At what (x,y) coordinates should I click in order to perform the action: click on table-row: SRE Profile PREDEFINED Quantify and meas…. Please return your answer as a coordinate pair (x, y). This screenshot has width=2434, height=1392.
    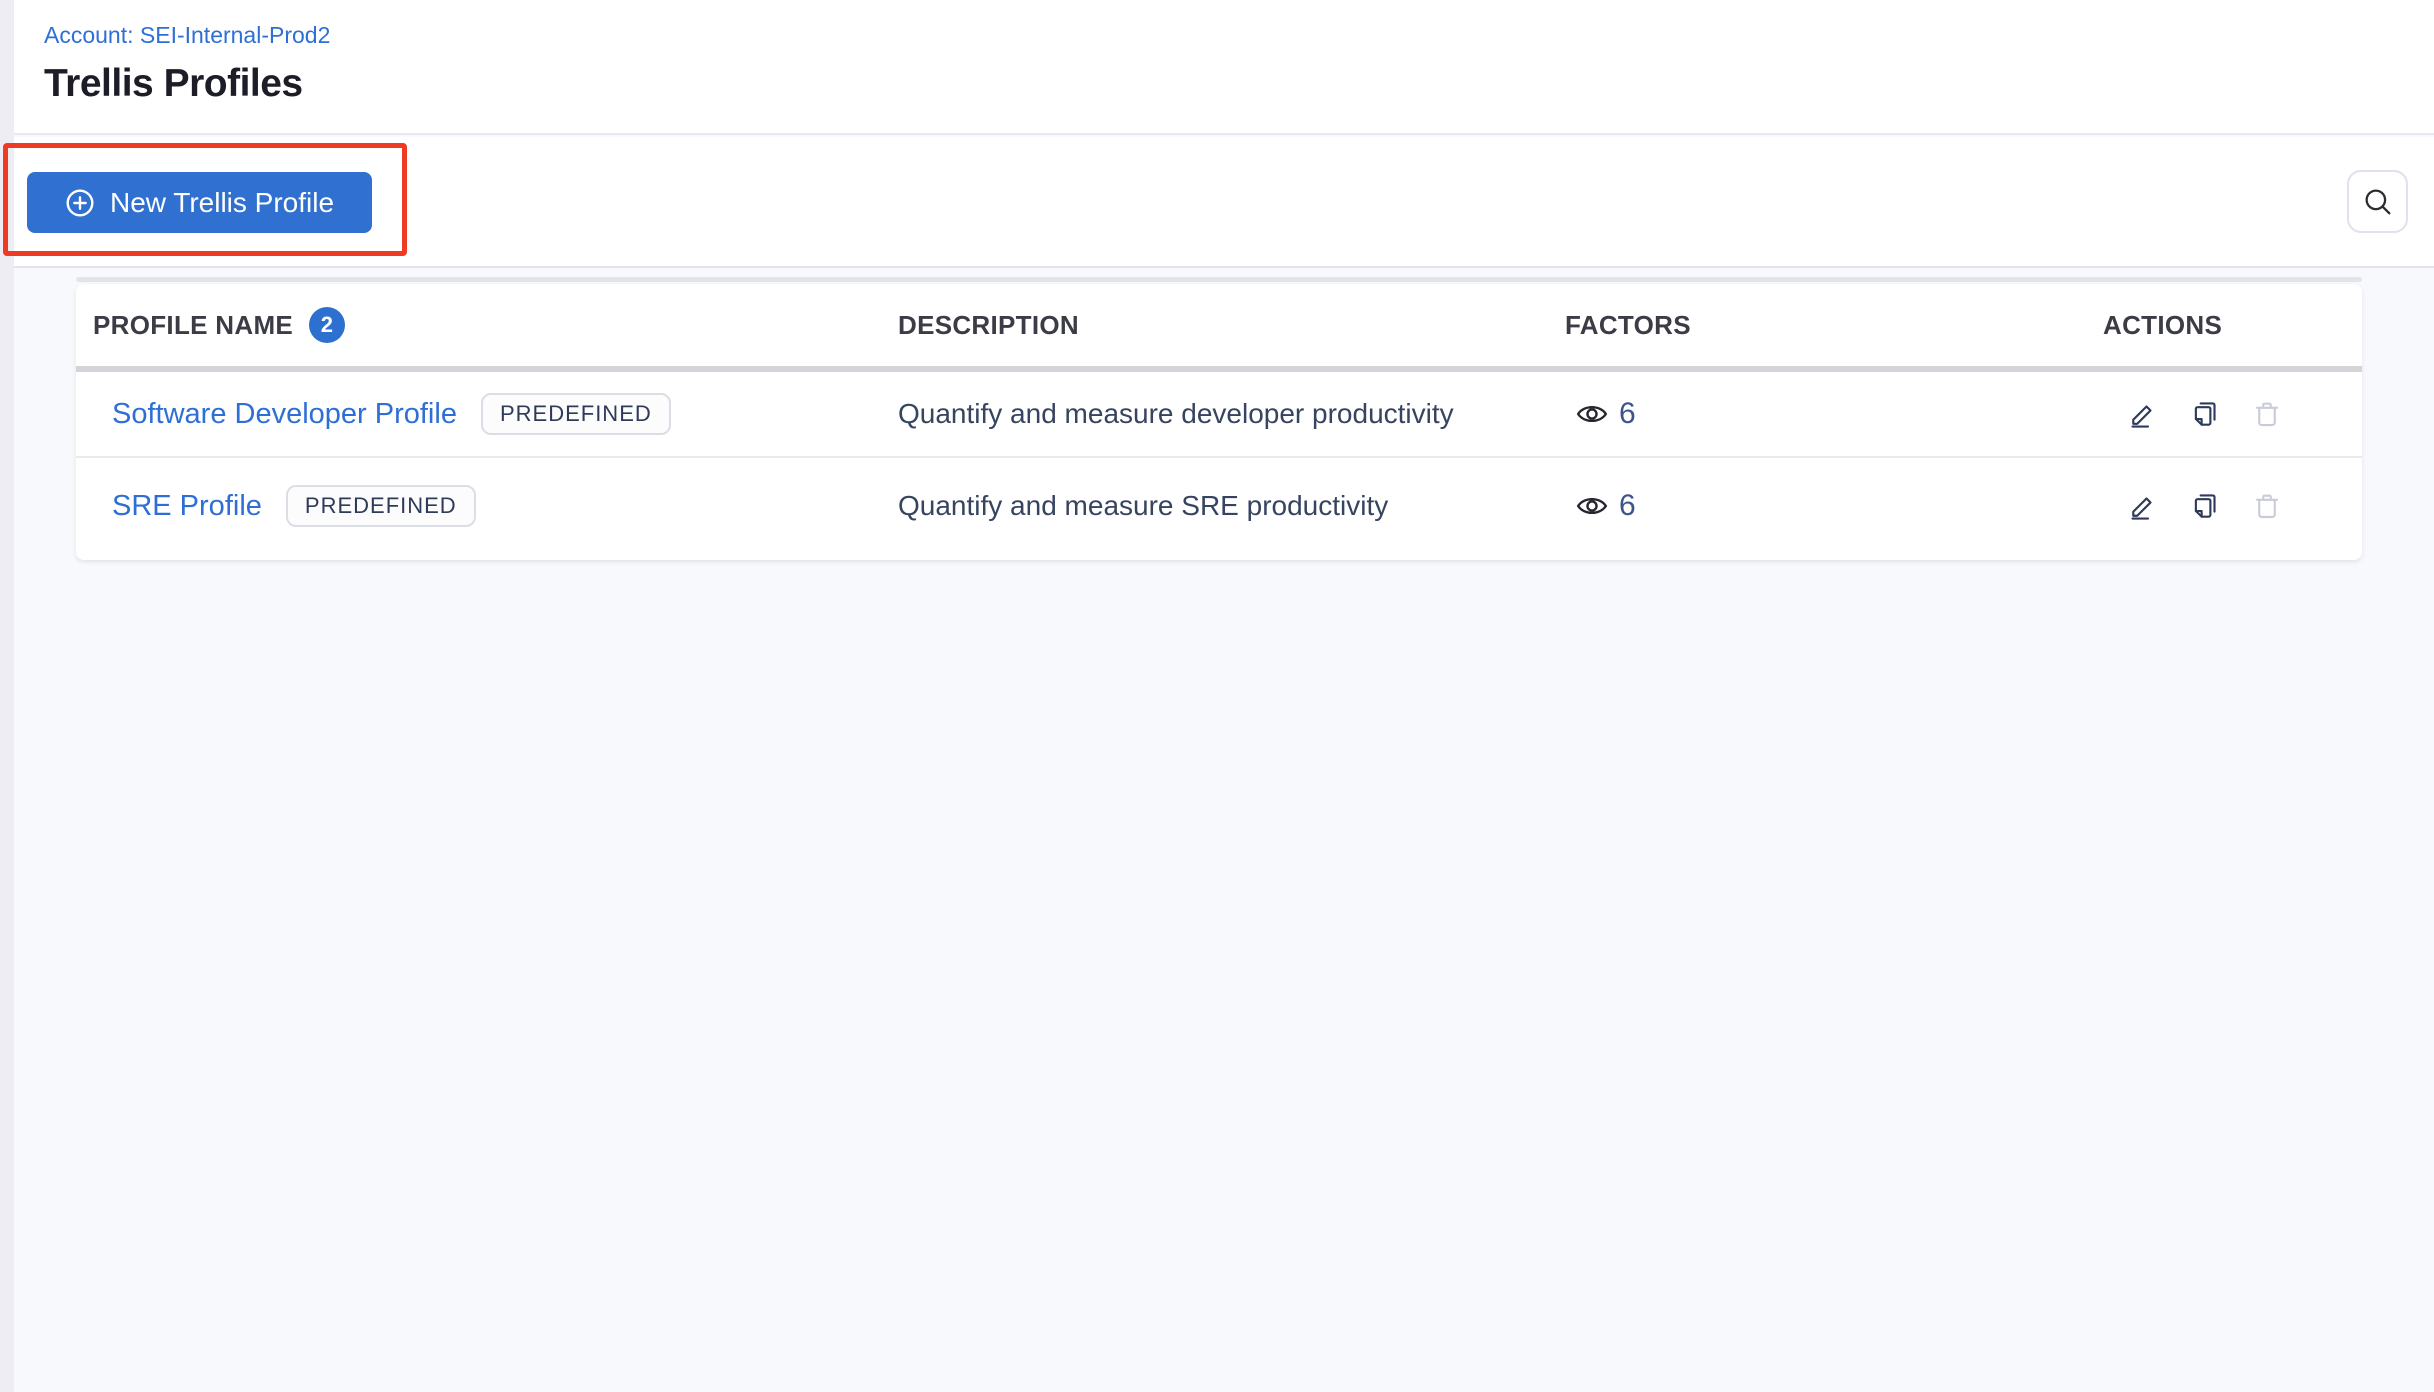
    Looking at the image, I should click on (1219, 506).